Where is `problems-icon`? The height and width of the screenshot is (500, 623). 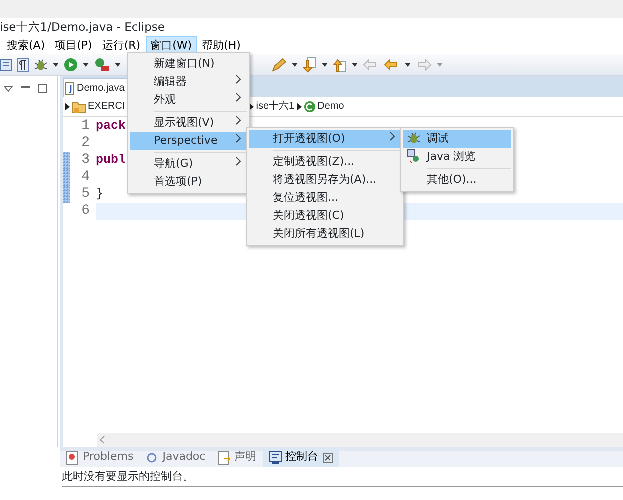 problems-icon is located at coordinates (72, 457).